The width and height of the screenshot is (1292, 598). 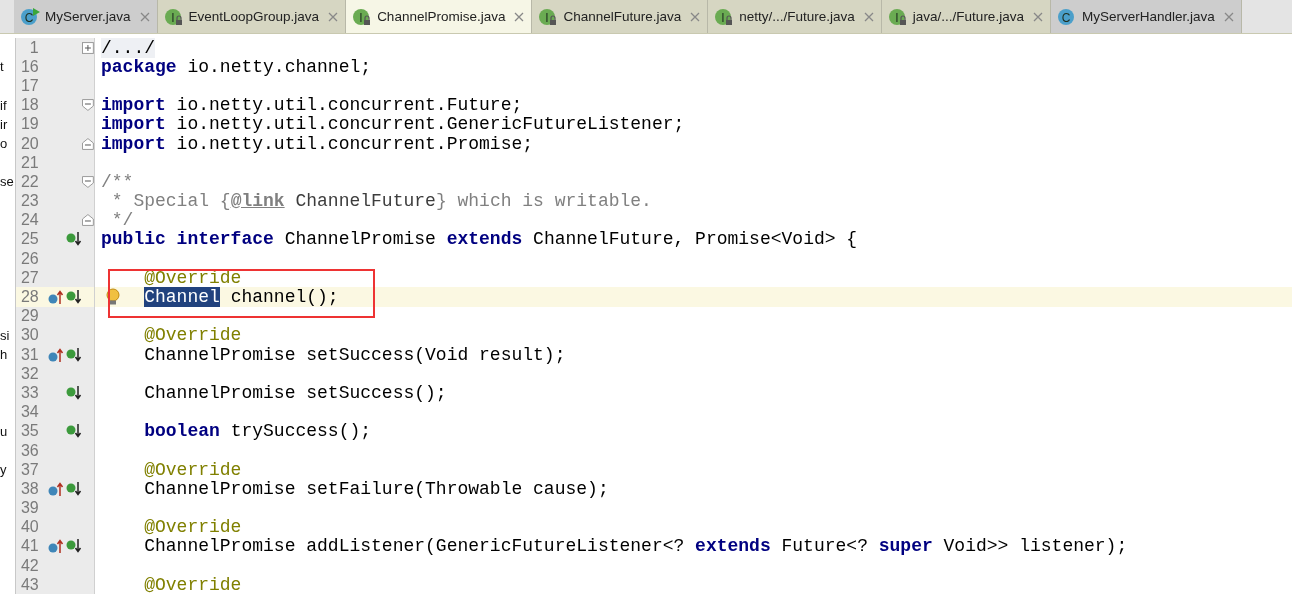 What do you see at coordinates (1146, 16) in the screenshot?
I see `editor-tab: C MyServerHandler.java` at bounding box center [1146, 16].